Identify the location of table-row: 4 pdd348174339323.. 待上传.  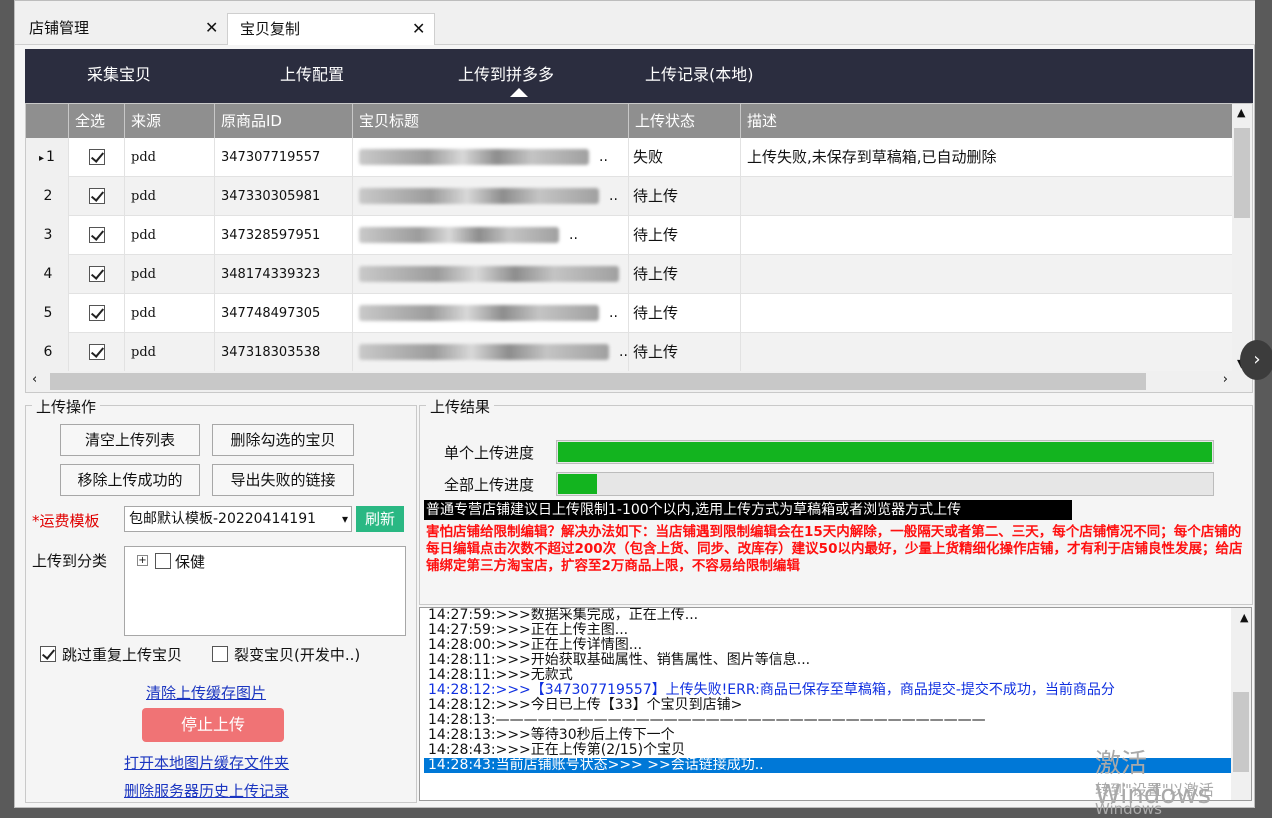
(629, 288).